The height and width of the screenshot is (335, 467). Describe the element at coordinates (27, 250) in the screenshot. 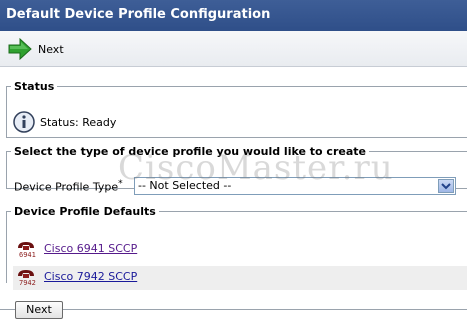

I see `phone-icon: 6941` at that location.